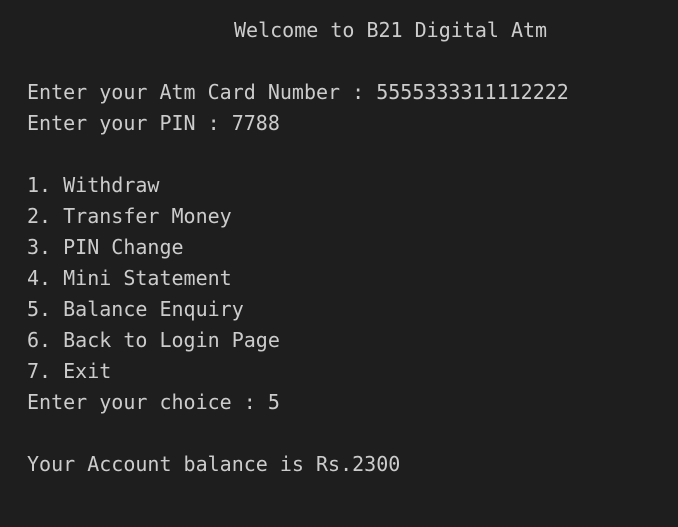  Describe the element at coordinates (153, 340) in the screenshot. I see `menu-item-back-to-login: 6. Back to Login Page` at that location.